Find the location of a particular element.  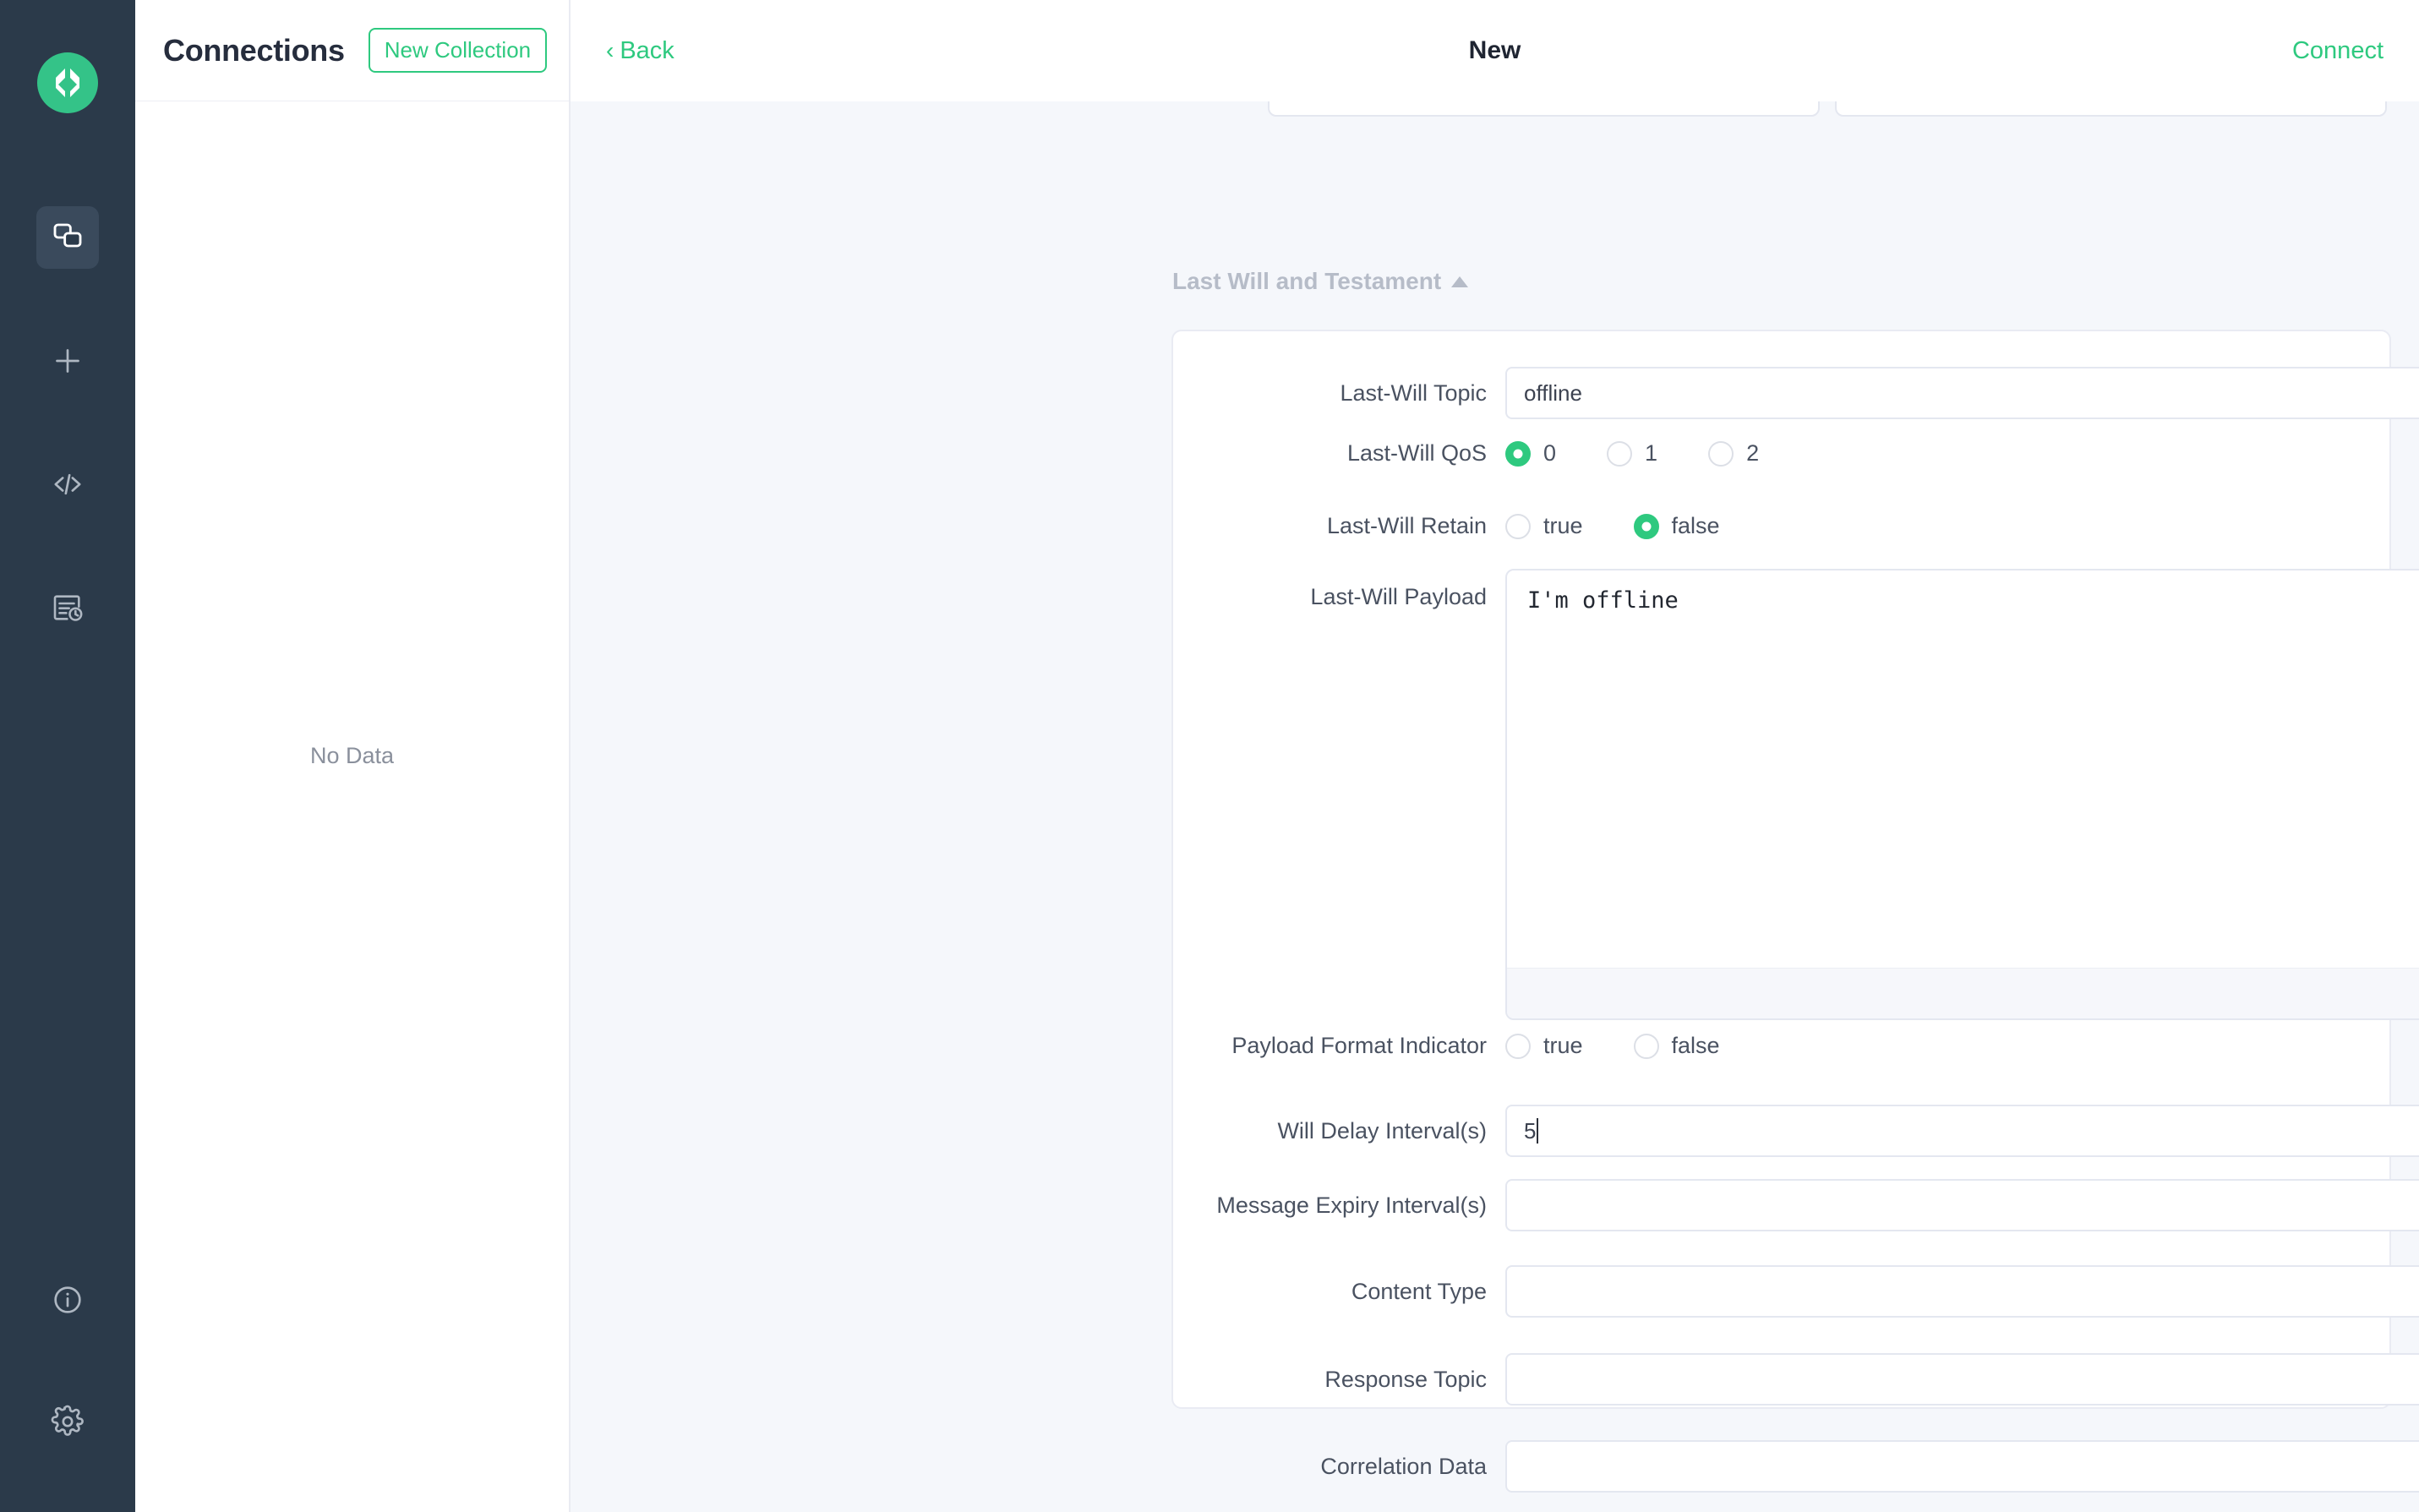

last-will-qos-radio-group: 0 1 2 is located at coordinates (1657, 453).